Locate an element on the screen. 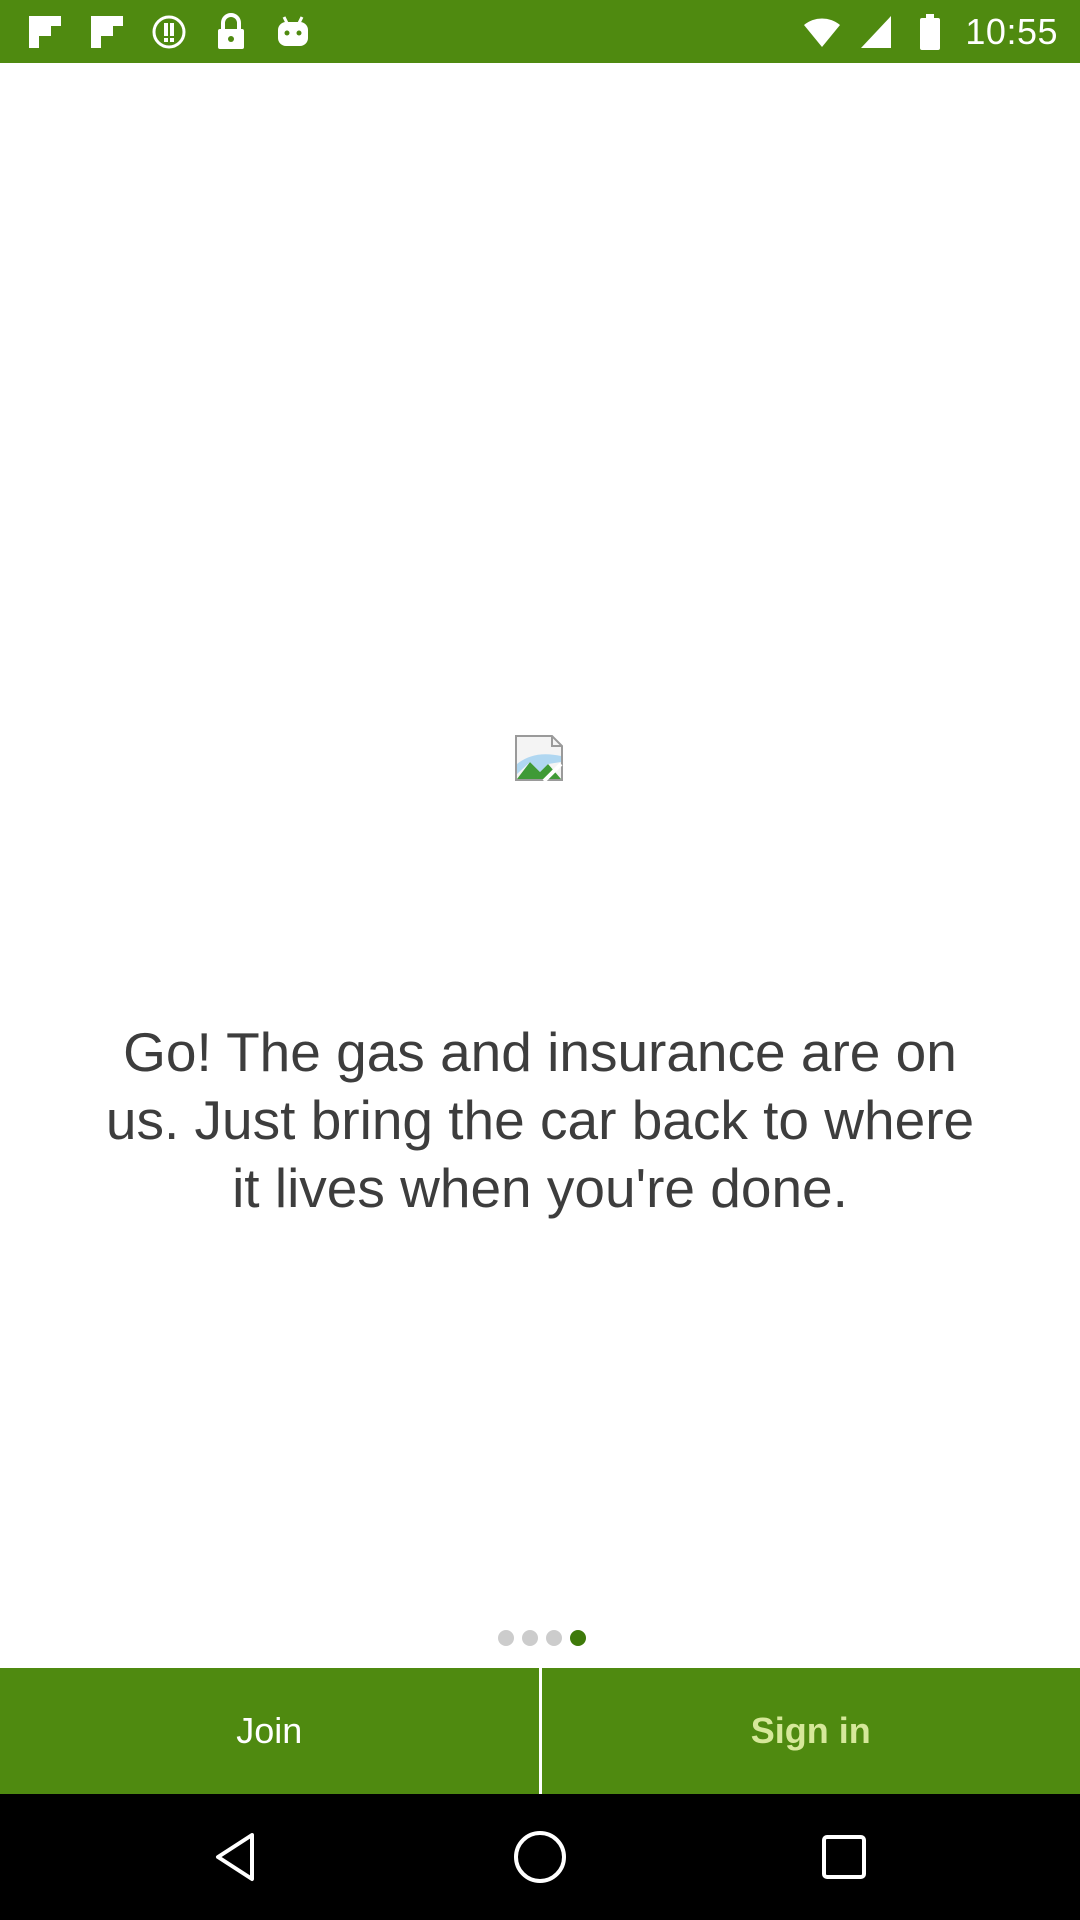 This screenshot has height=1920, width=1080. clock: 10:55 is located at coordinates (1011, 31).